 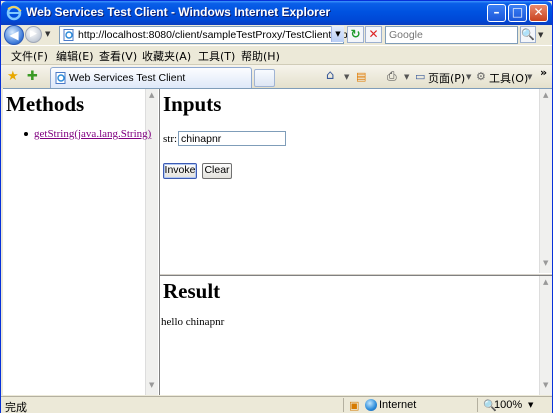 What do you see at coordinates (538, 13) in the screenshot?
I see `close-button: ✕` at bounding box center [538, 13].